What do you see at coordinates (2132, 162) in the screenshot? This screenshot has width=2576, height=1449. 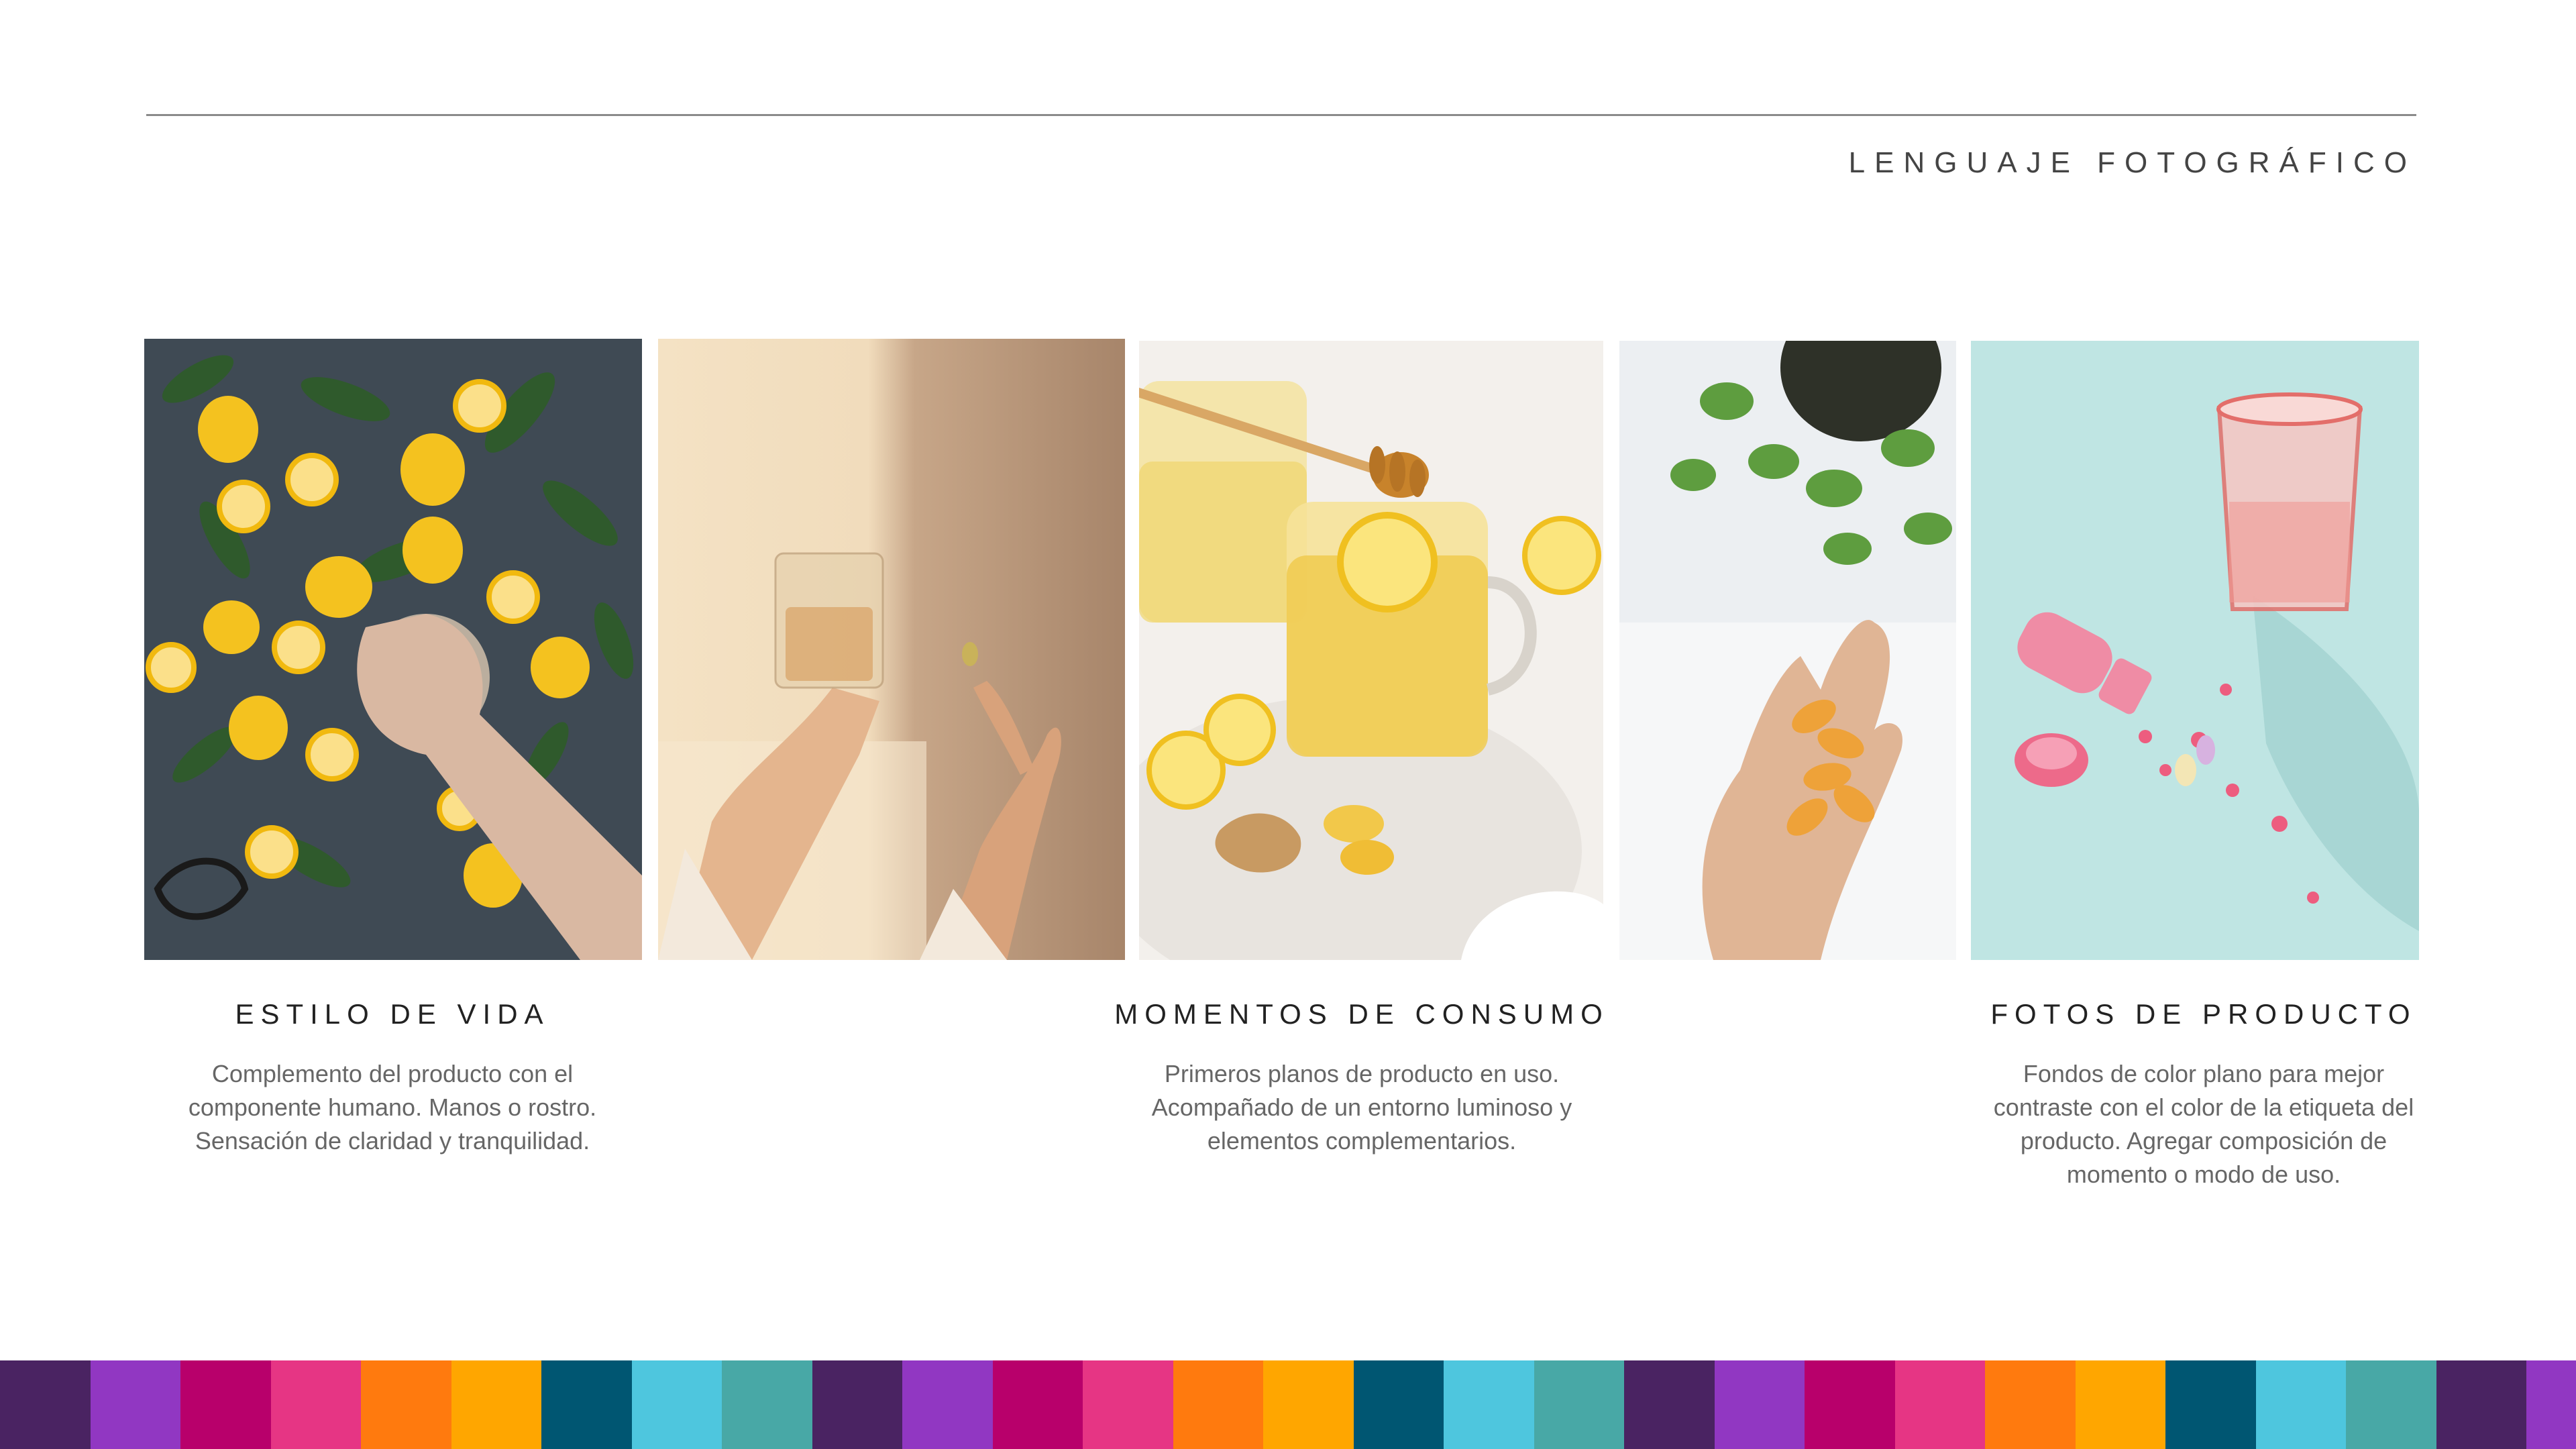 I see `page-title: LENGUAJE FOTOGRÁFICO` at bounding box center [2132, 162].